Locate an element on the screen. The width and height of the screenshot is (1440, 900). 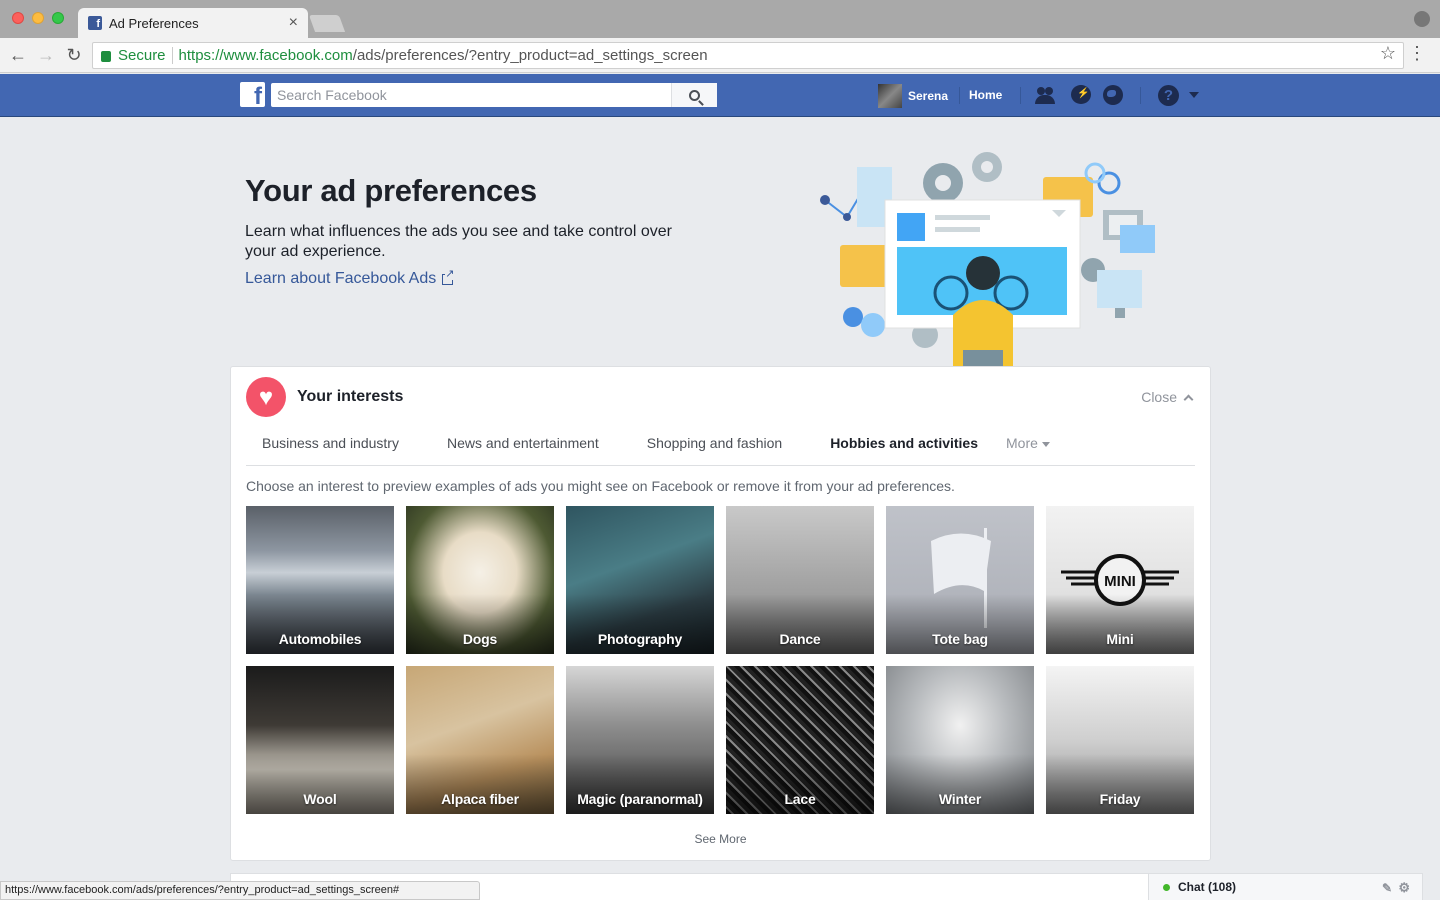
profile-link: Serena is located at coordinates (913, 96).